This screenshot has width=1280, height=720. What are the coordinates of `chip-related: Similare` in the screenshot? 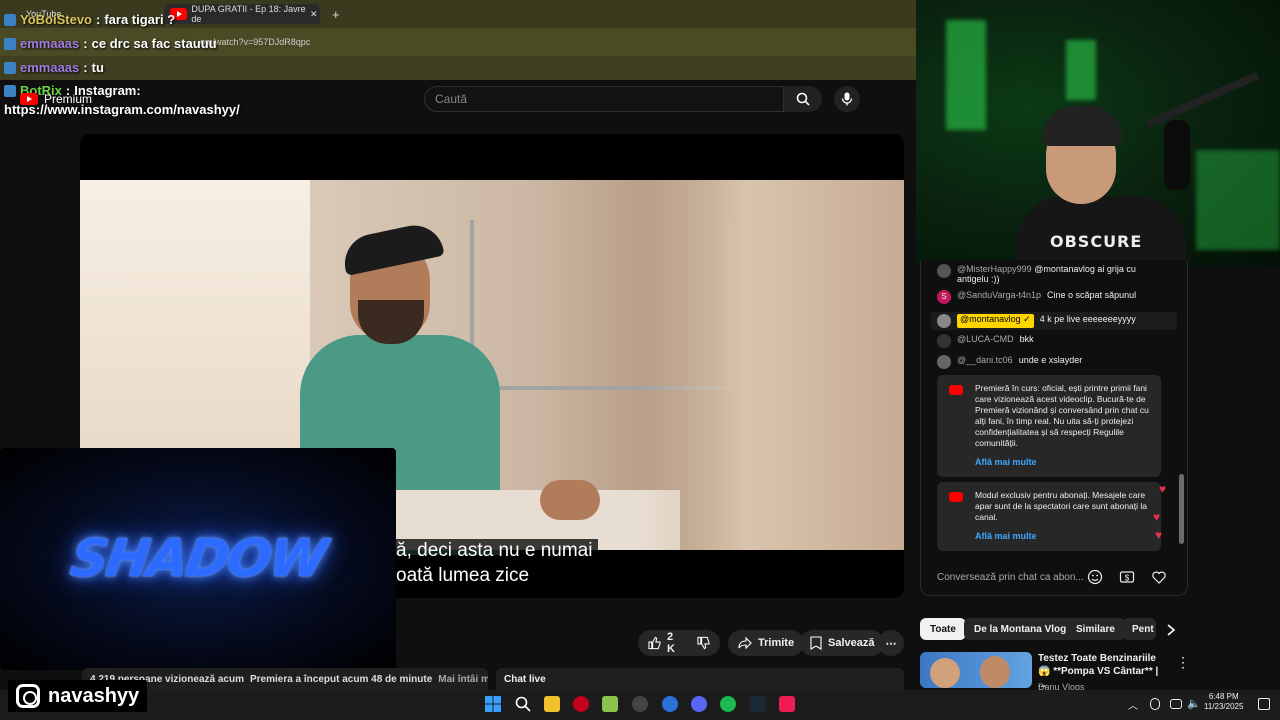 It's located at (1095, 629).